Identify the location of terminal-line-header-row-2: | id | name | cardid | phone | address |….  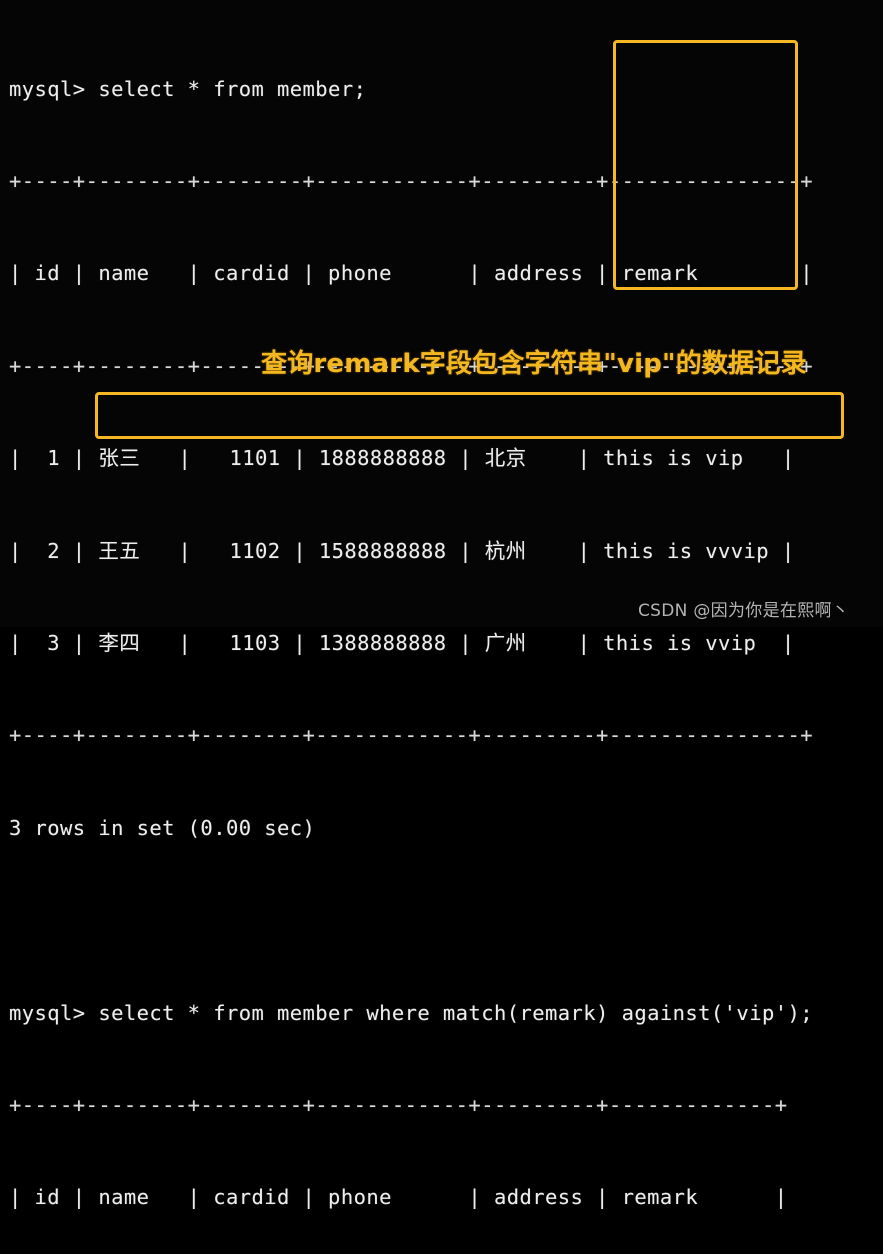
(398, 1197).